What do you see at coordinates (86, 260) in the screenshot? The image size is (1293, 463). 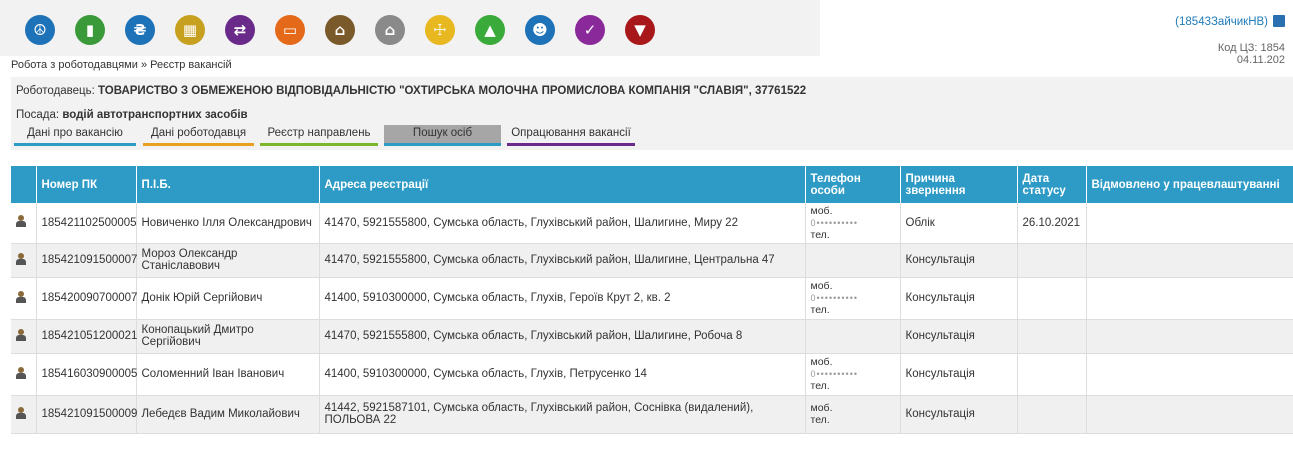 I see `pk-cell: 185421091500007` at bounding box center [86, 260].